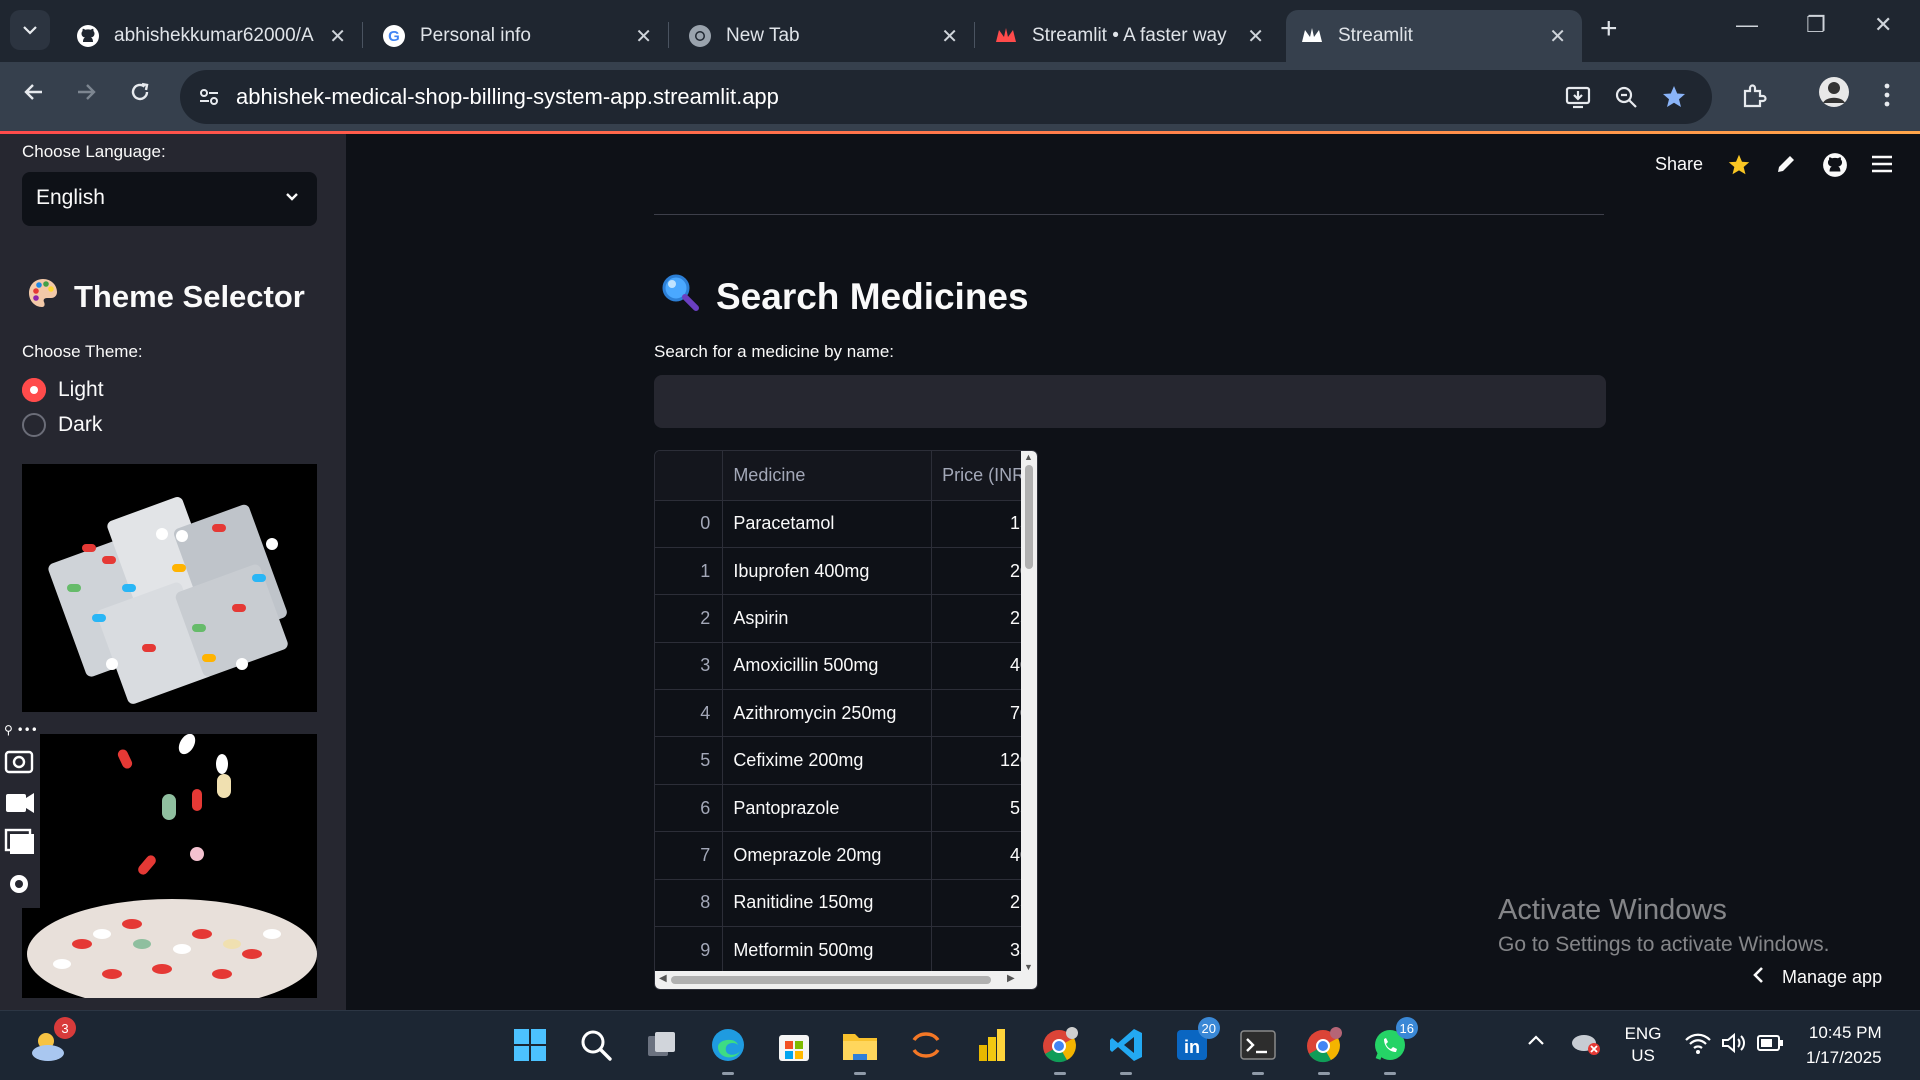  I want to click on taskbar-jupyter, so click(926, 1045).